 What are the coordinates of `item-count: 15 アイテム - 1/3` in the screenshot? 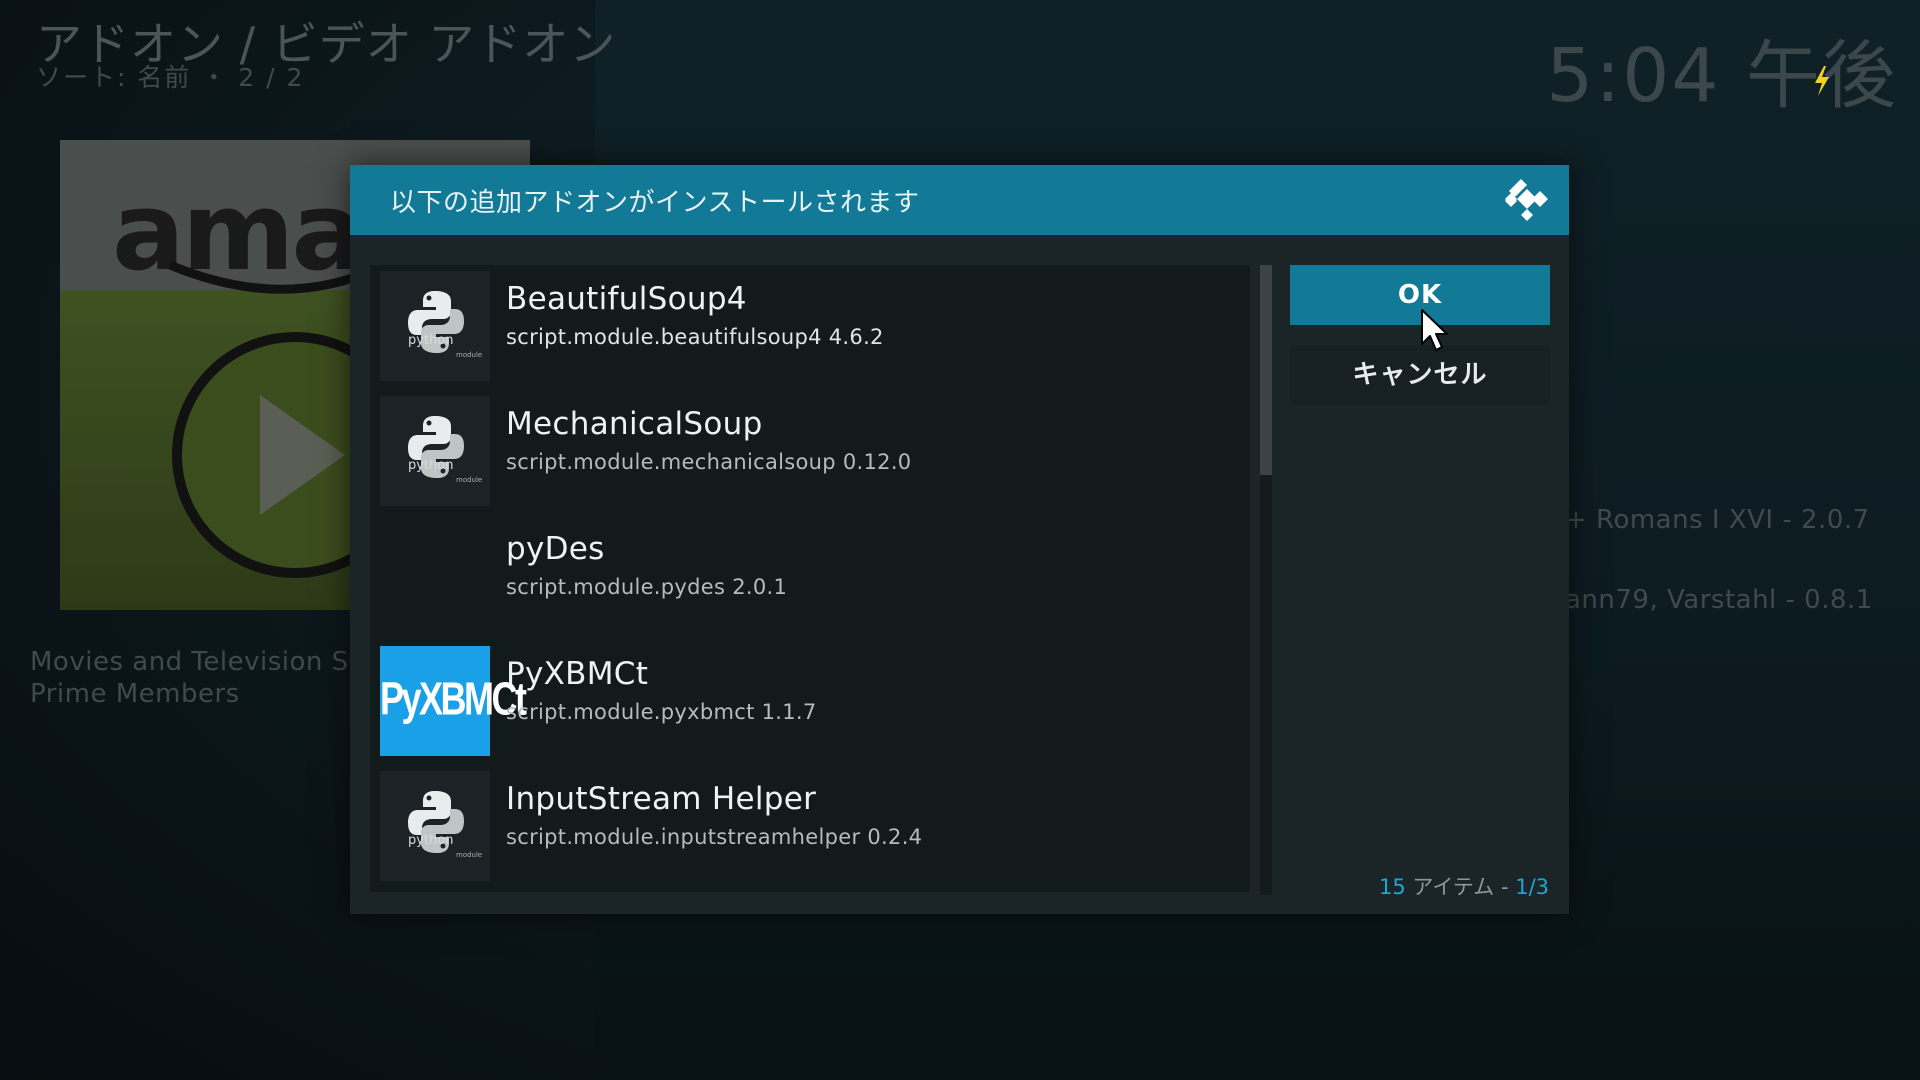 It's located at (1463, 887).